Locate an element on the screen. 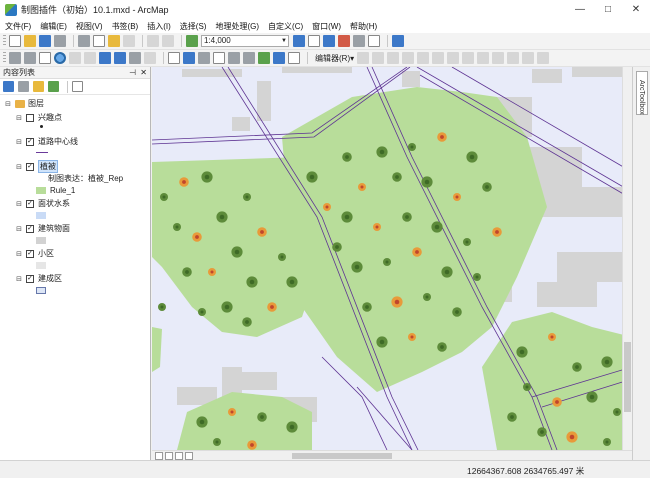  sketch-properties-icon is located at coordinates (543, 58).